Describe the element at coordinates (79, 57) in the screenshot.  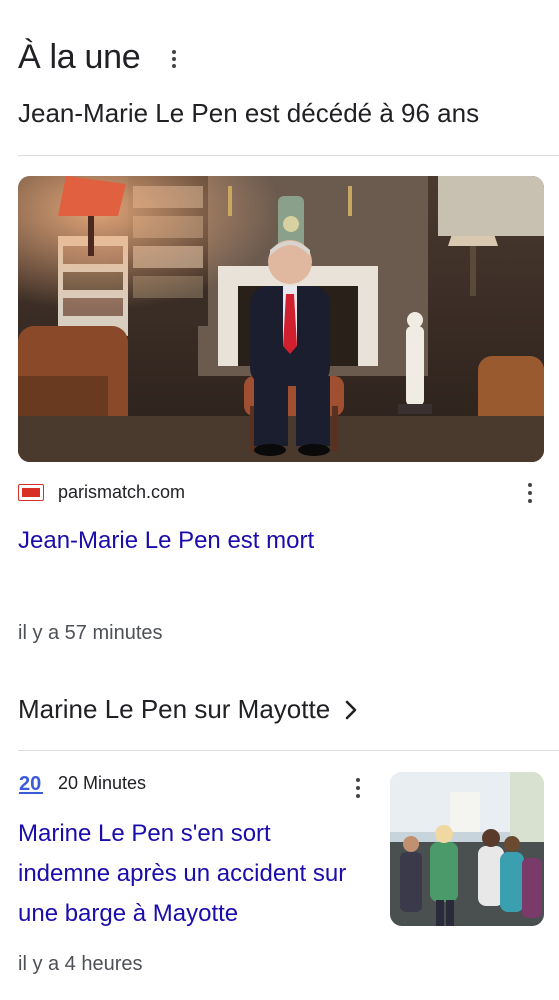
I see `section-title: À la une` at that location.